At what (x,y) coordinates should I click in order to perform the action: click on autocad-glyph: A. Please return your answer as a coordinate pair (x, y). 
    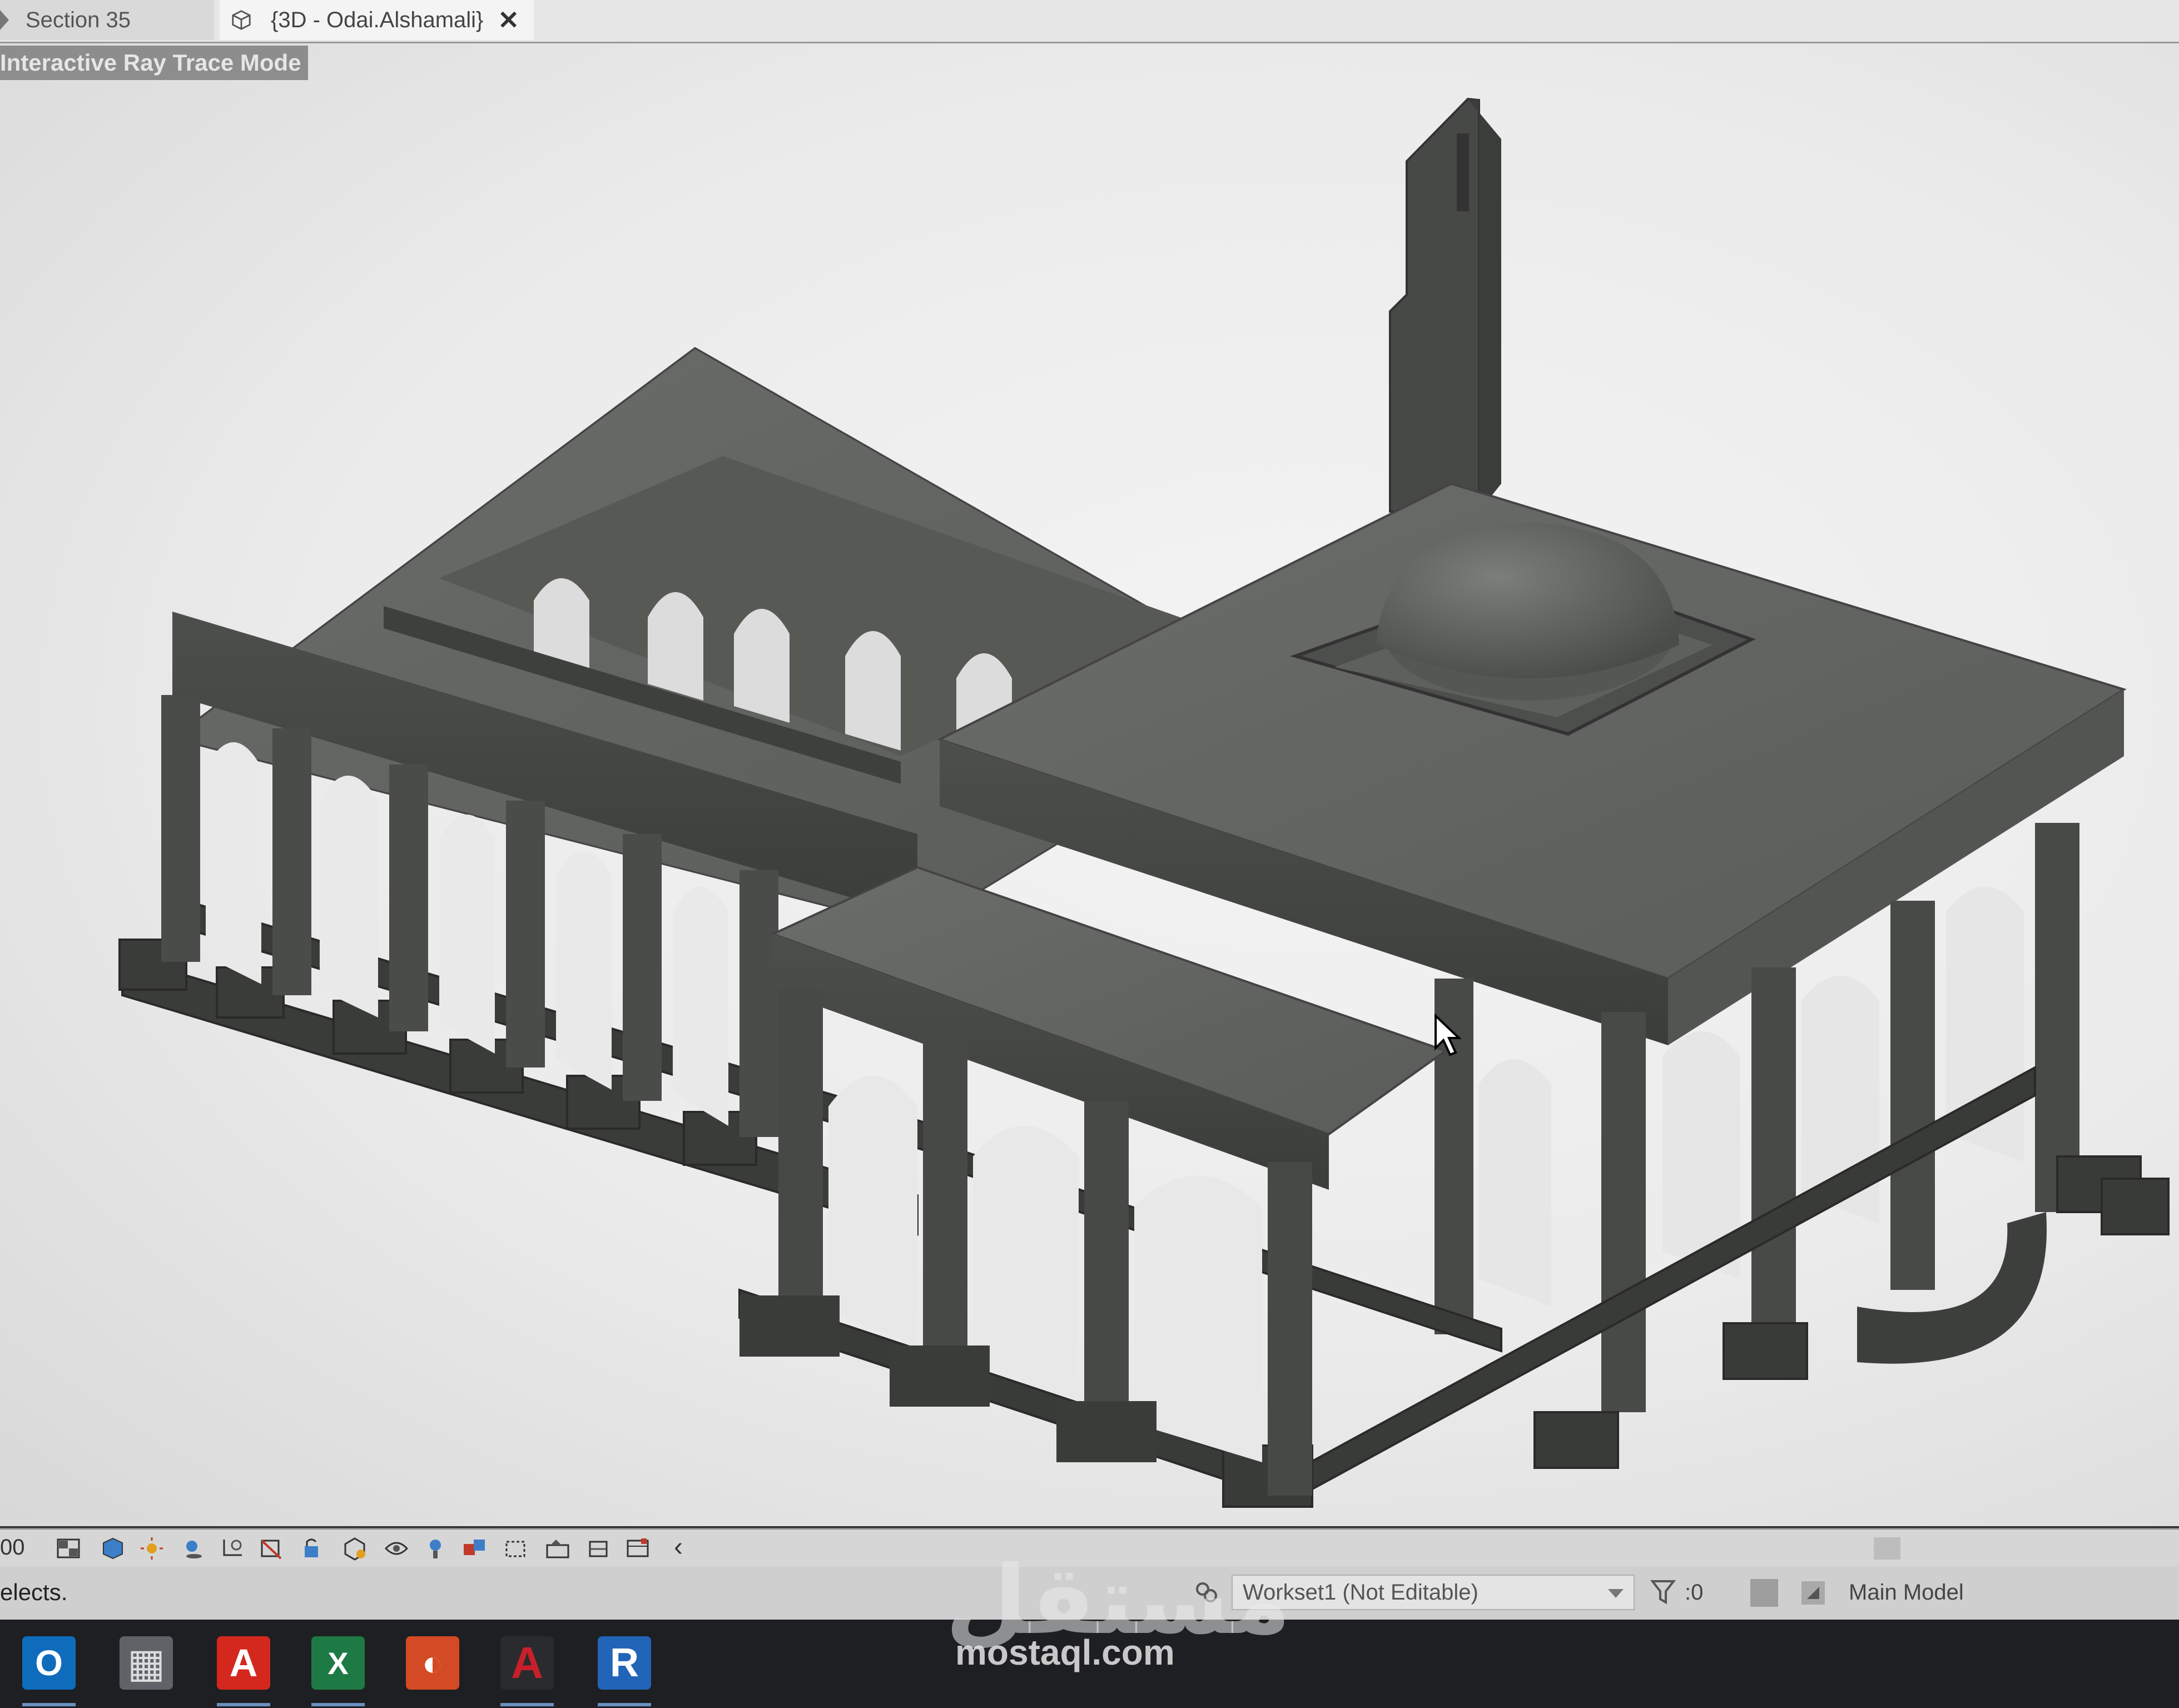
    Looking at the image, I should click on (527, 1662).